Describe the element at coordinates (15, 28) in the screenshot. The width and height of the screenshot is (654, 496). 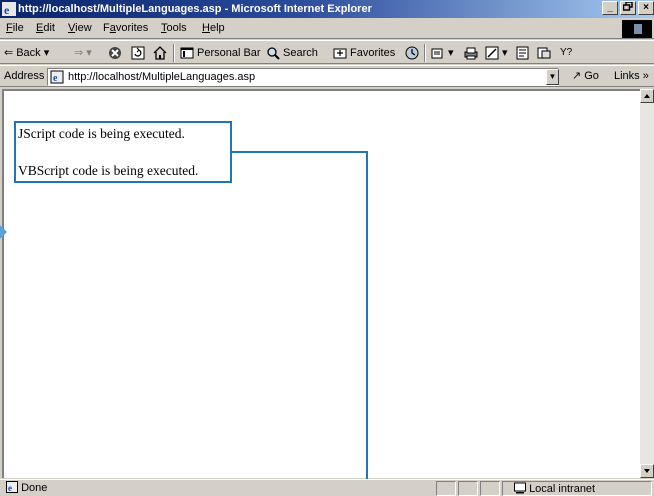
I see `menu-file: File` at that location.